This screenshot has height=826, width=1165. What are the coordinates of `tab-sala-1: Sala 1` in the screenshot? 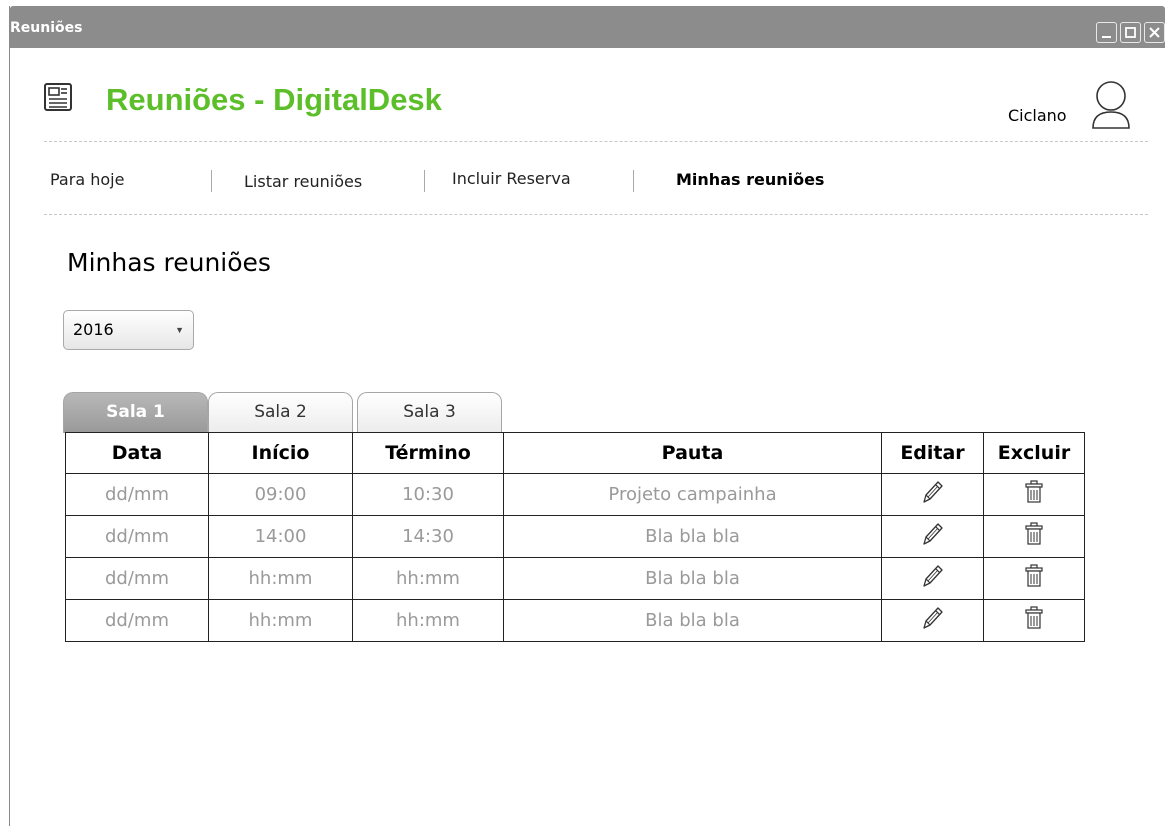 It's located at (135, 412).